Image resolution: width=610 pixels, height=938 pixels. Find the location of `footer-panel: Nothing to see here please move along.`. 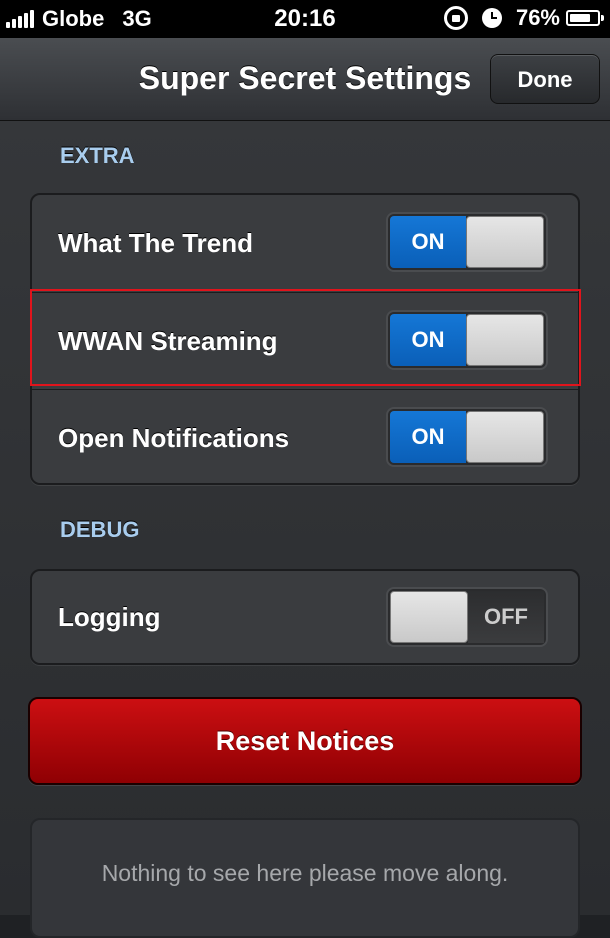

footer-panel: Nothing to see here please move along. is located at coordinates (305, 878).